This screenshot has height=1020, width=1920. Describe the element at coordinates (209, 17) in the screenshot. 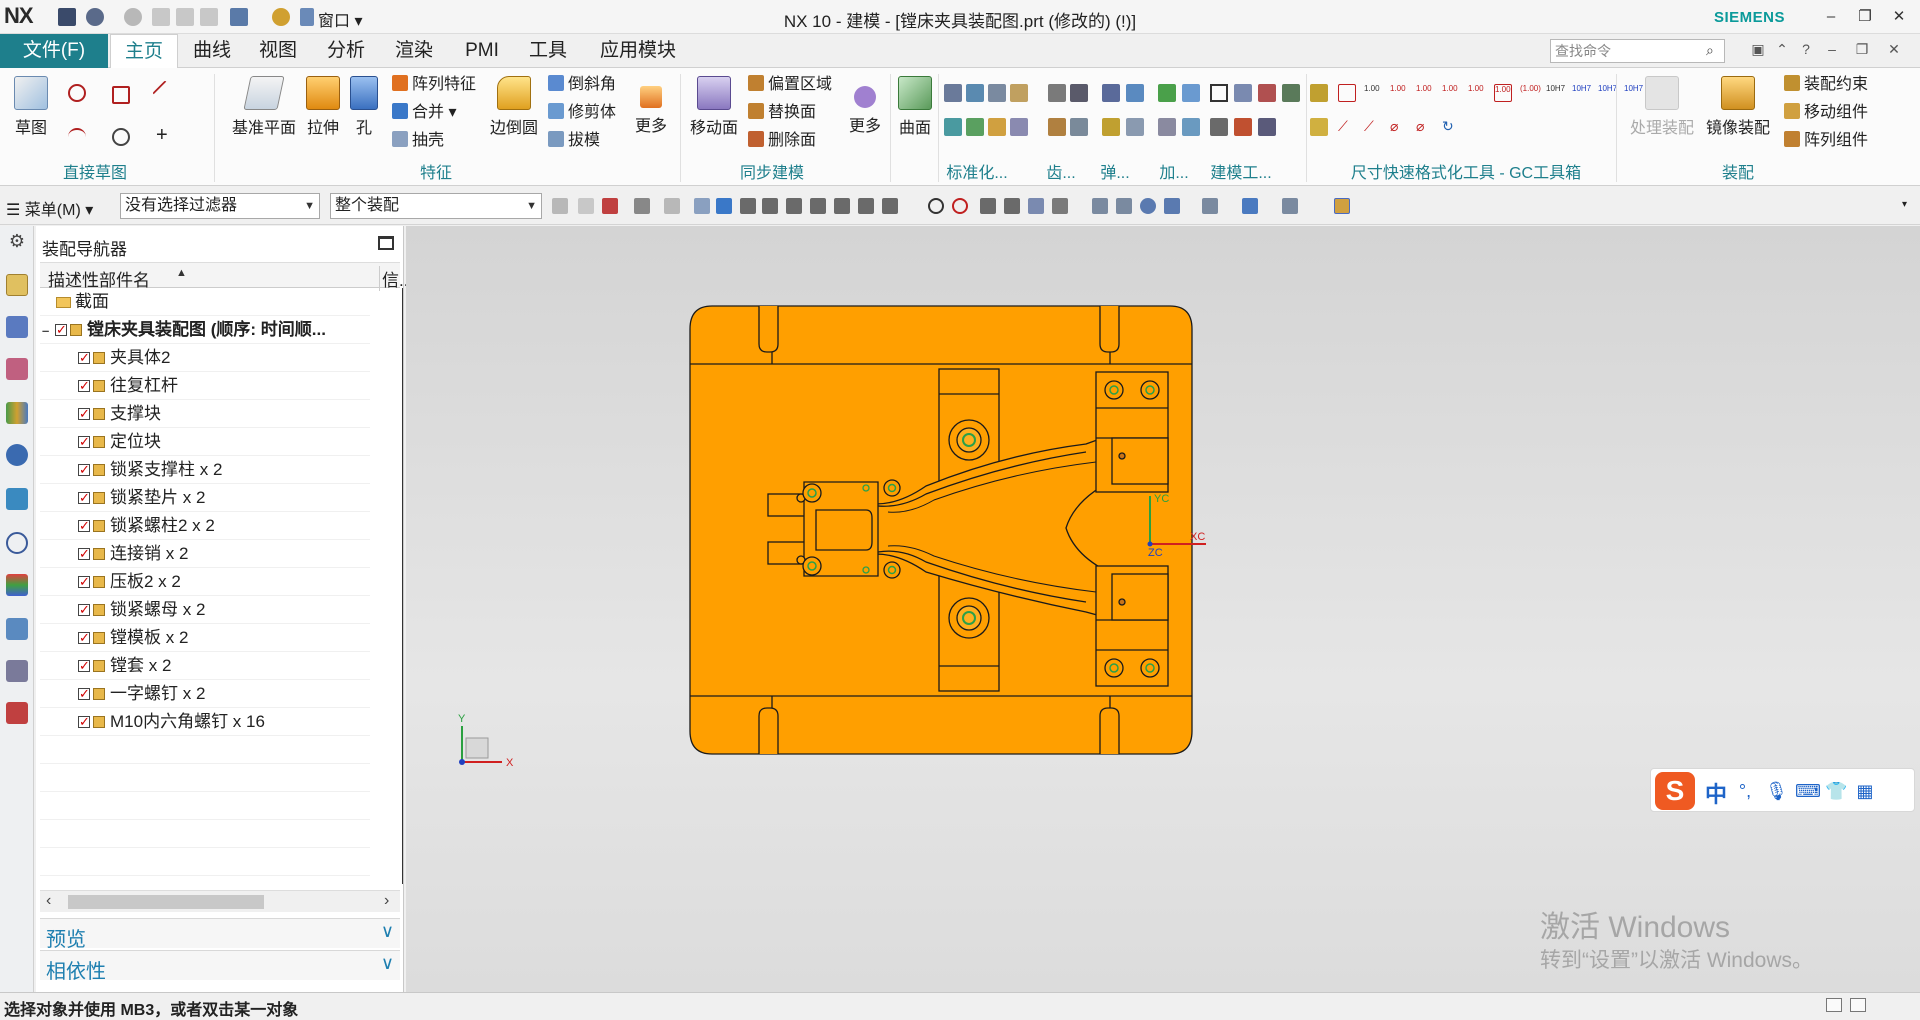

I see `paste-icon` at that location.